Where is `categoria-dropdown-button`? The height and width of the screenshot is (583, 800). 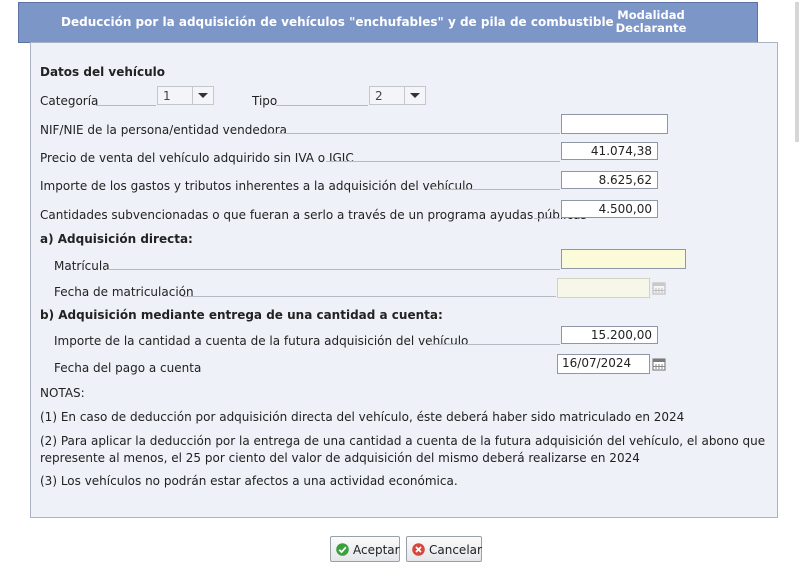
categoria-dropdown-button is located at coordinates (202, 95).